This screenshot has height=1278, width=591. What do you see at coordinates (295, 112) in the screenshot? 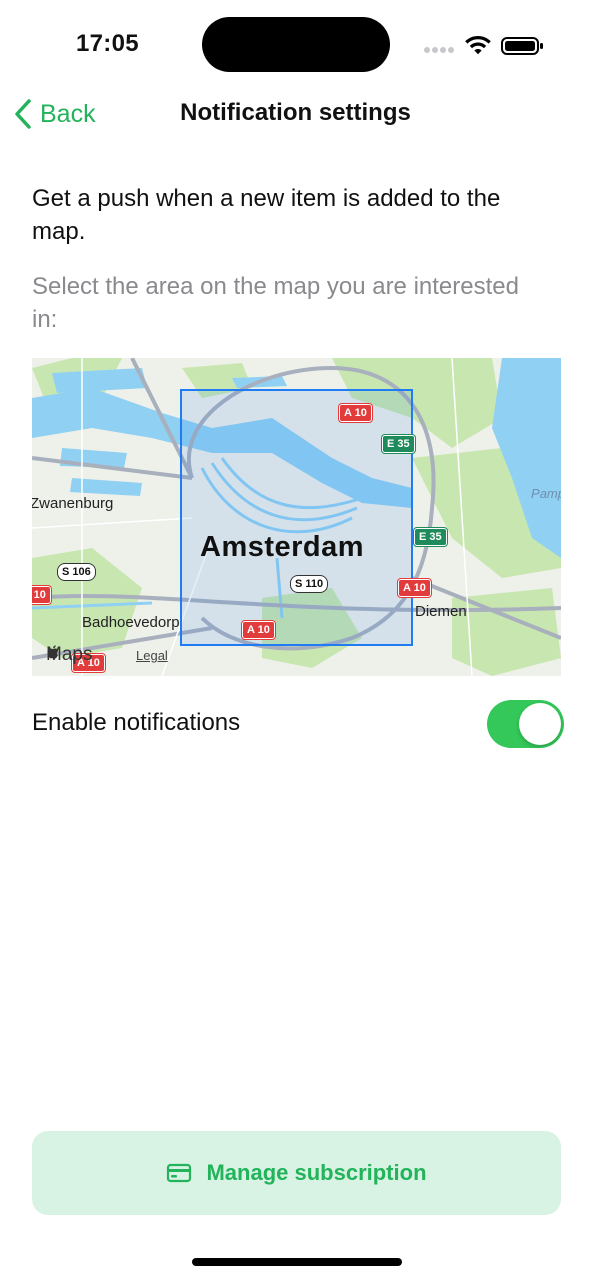
I see `page-title: Notification settings` at bounding box center [295, 112].